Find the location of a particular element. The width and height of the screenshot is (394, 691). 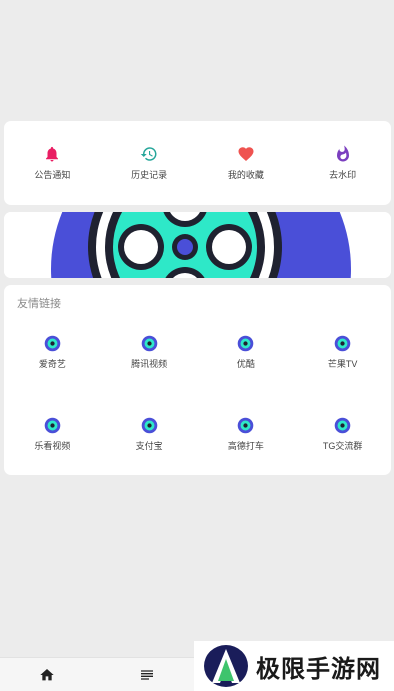

quick-action-remove-watermark: 去水印 is located at coordinates (342, 163).